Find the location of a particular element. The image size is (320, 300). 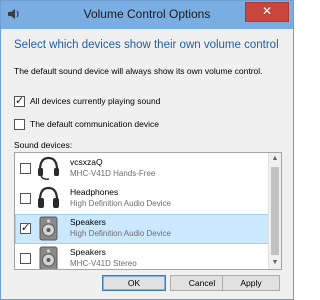

option-default-communication: The default communication device is located at coordinates (86, 124).